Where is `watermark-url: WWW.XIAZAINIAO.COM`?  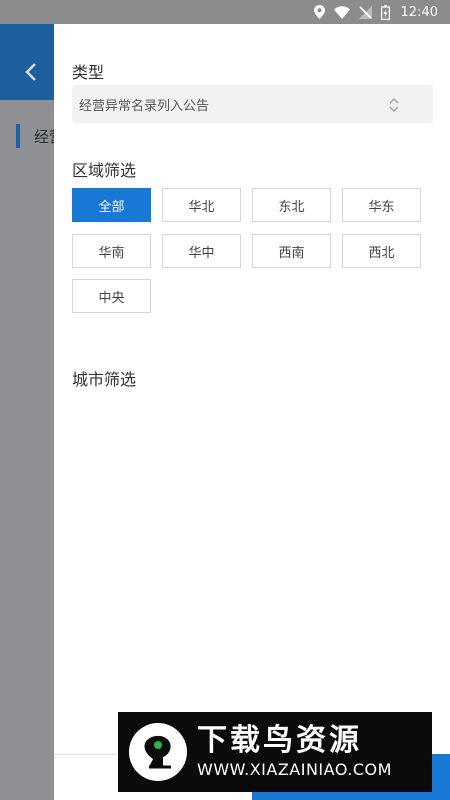 watermark-url: WWW.XIAZAINIAO.COM is located at coordinates (294, 769).